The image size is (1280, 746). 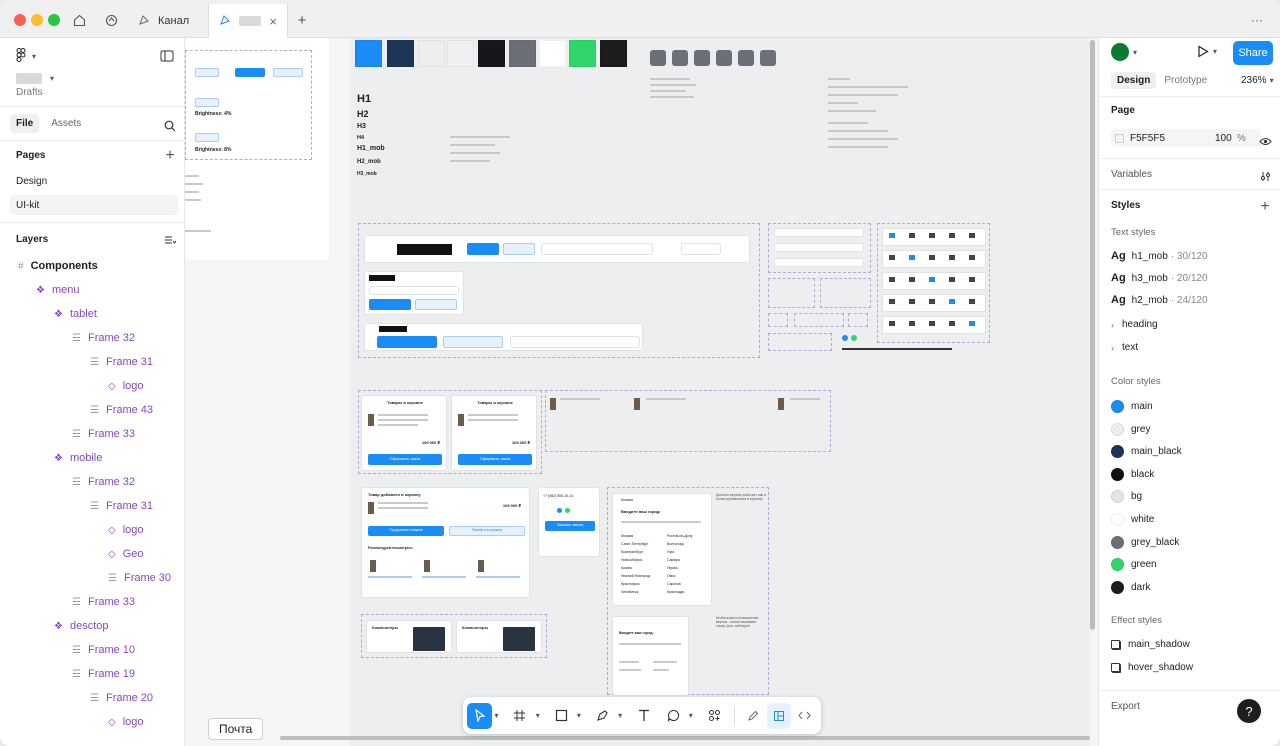 I want to click on page-item-ui-kit: UI-kit, so click(x=94, y=205).